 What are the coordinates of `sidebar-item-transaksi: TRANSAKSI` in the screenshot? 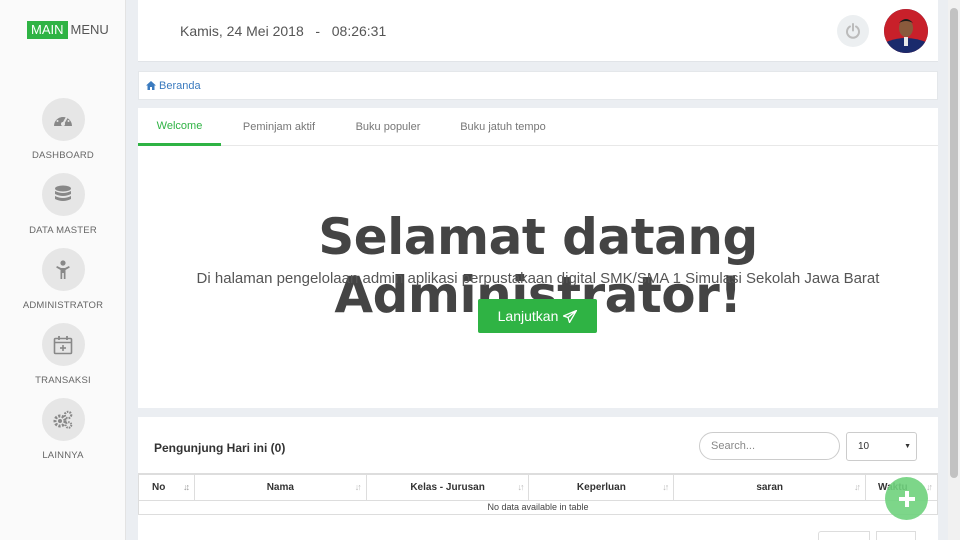 It's located at (63, 354).